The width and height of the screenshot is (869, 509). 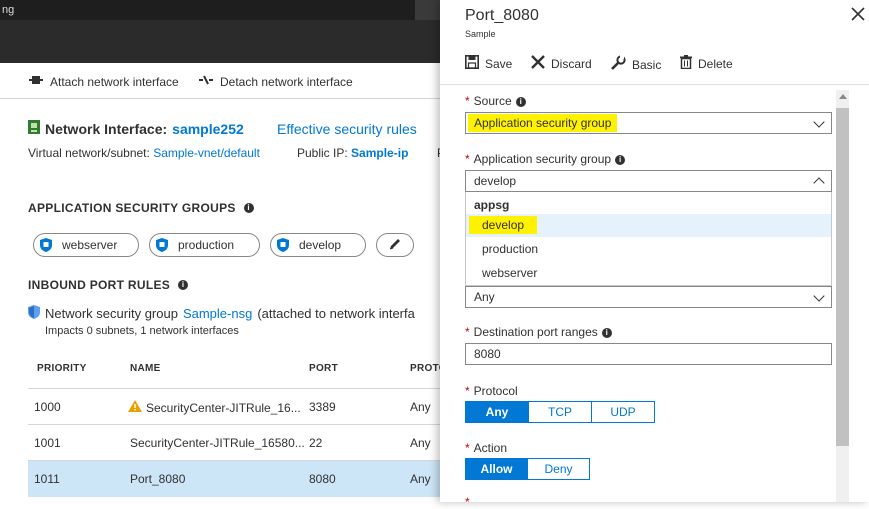 I want to click on action-toggle: Allow Deny, so click(x=527, y=469).